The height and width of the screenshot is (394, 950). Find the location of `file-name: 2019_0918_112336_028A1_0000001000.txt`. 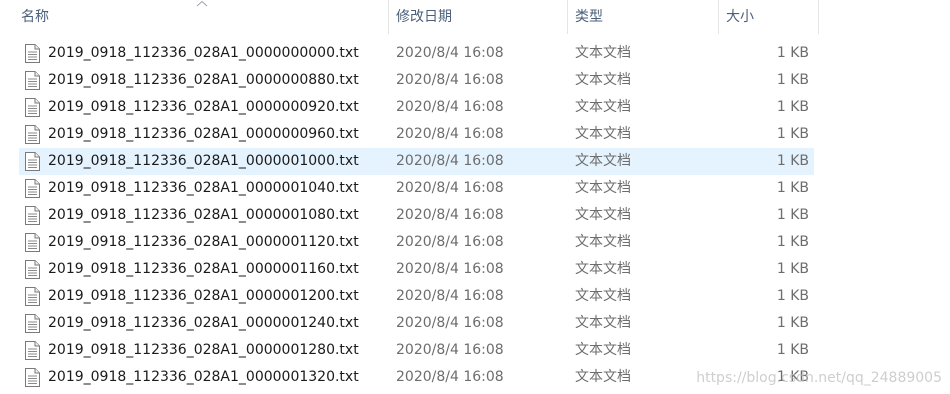

file-name: 2019_0918_112336_028A1_0000001000.txt is located at coordinates (203, 161).